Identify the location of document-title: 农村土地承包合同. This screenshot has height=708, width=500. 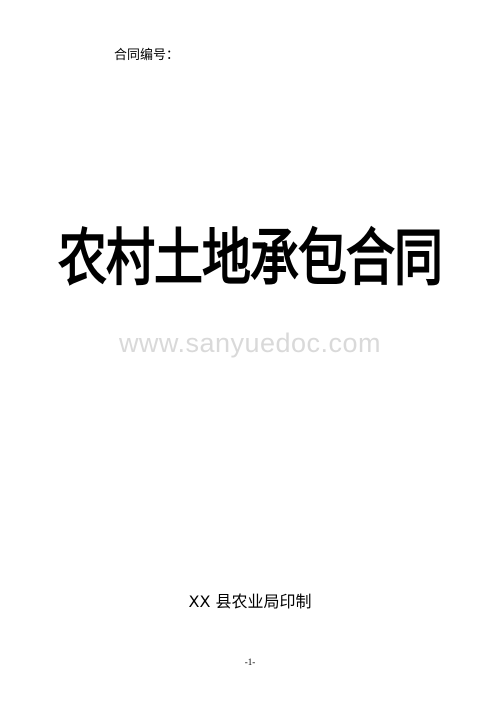
(250, 258).